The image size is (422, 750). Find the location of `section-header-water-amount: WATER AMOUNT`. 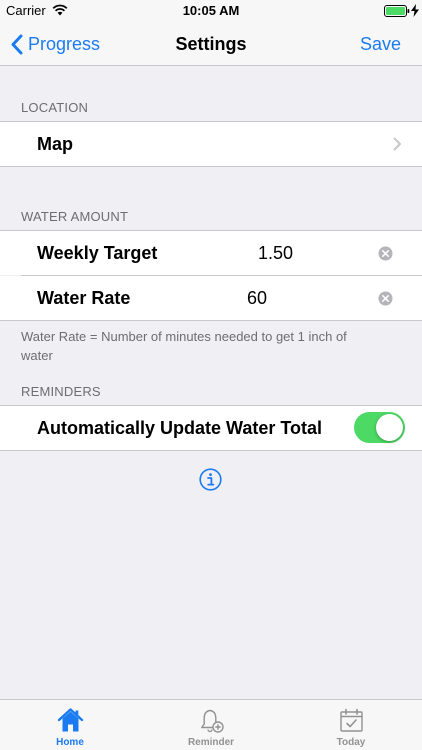

section-header-water-amount: WATER AMOUNT is located at coordinates (75, 216).